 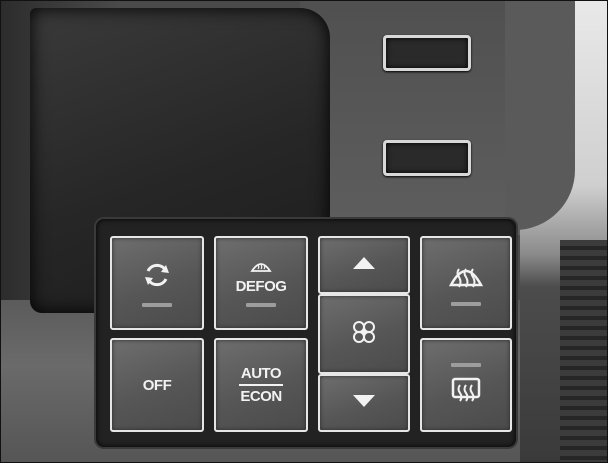 What do you see at coordinates (157, 277) in the screenshot?
I see `recirculate-icon` at bounding box center [157, 277].